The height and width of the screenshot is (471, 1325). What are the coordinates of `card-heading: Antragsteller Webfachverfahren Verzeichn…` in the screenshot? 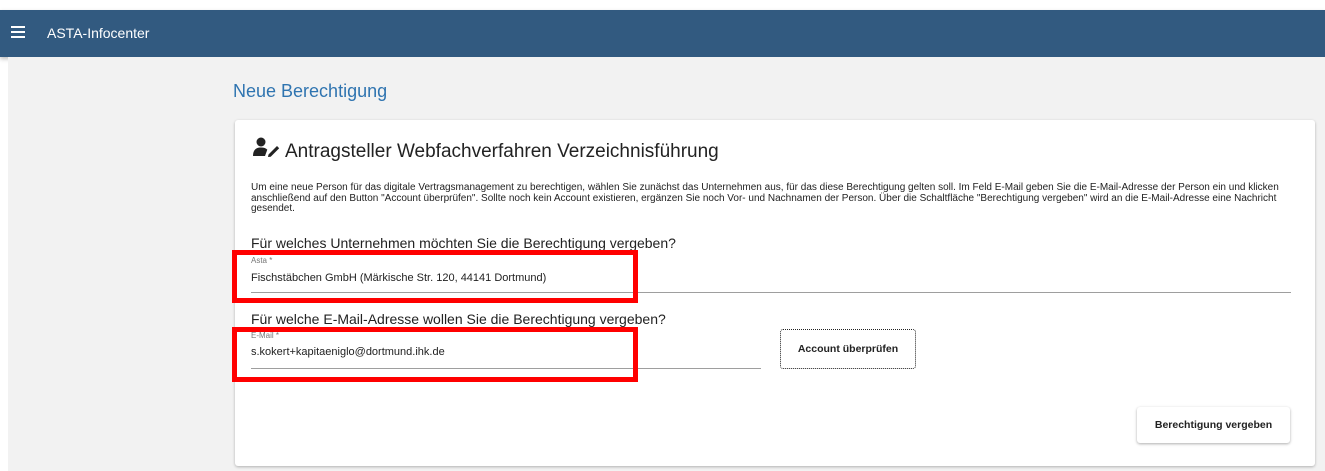 It's located at (502, 151).